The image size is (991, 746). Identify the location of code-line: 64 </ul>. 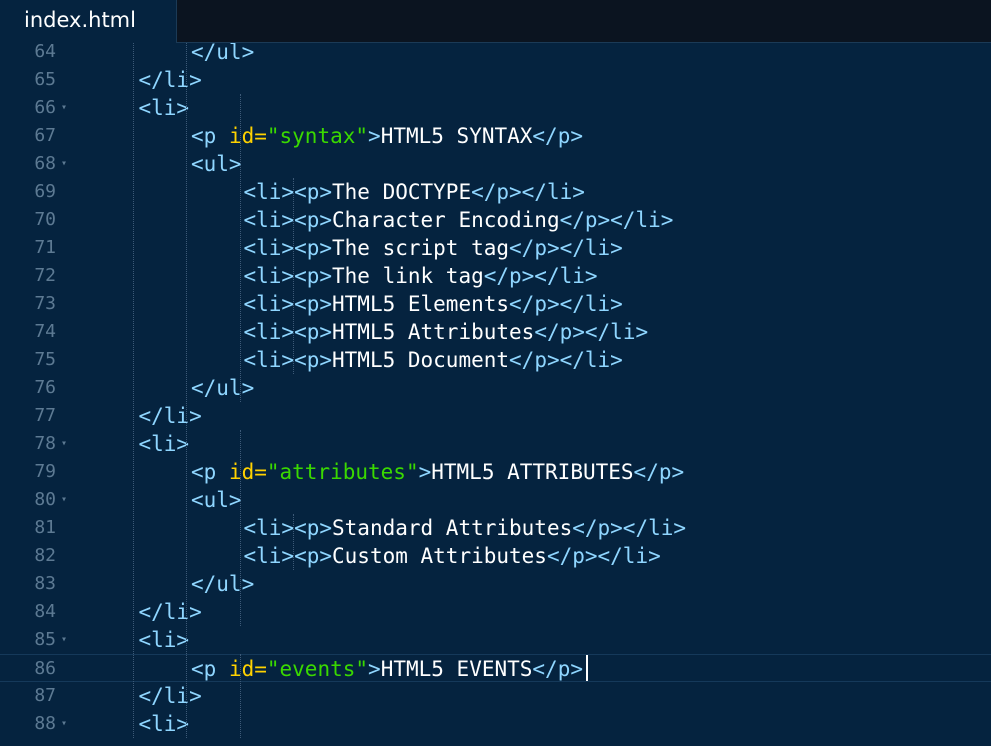
(495, 54).